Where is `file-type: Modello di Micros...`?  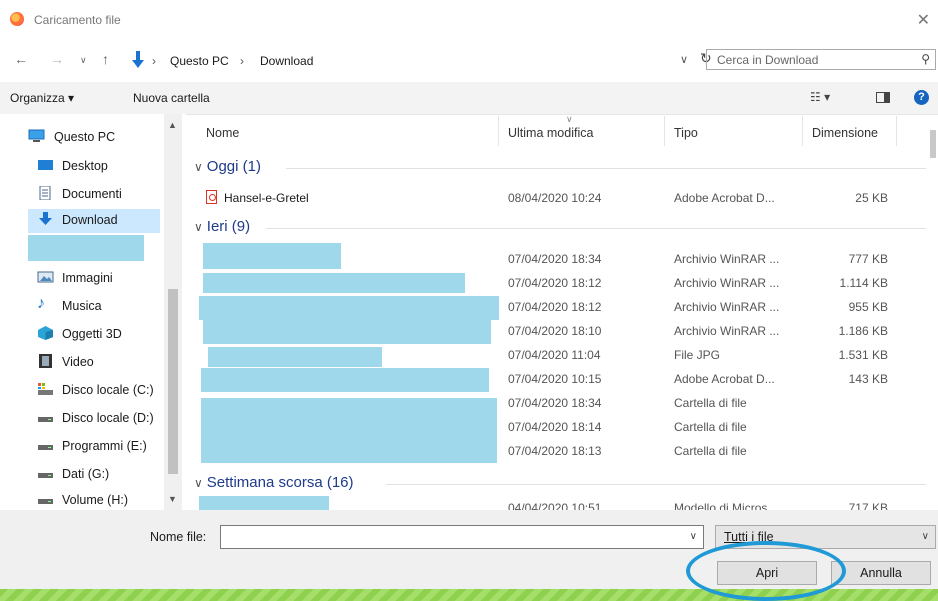 file-type: Modello di Micros... is located at coordinates (726, 505).